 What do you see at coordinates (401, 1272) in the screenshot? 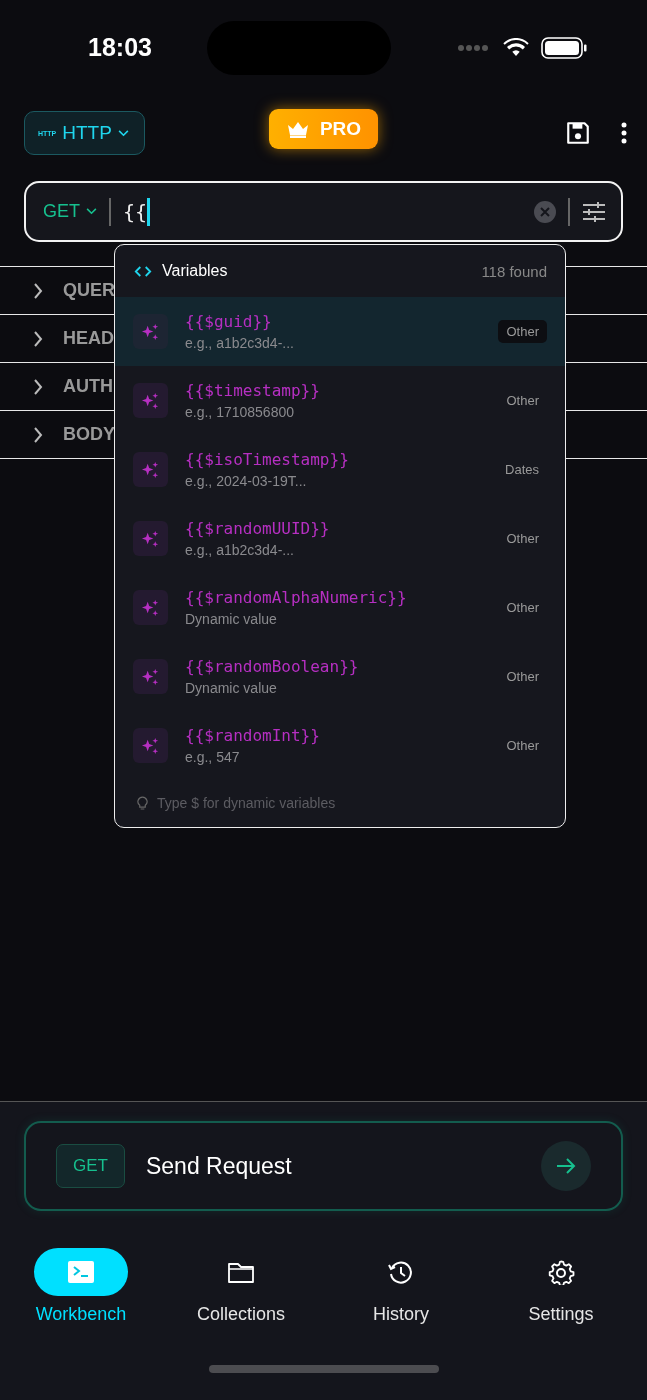
I see `history-icon` at bounding box center [401, 1272].